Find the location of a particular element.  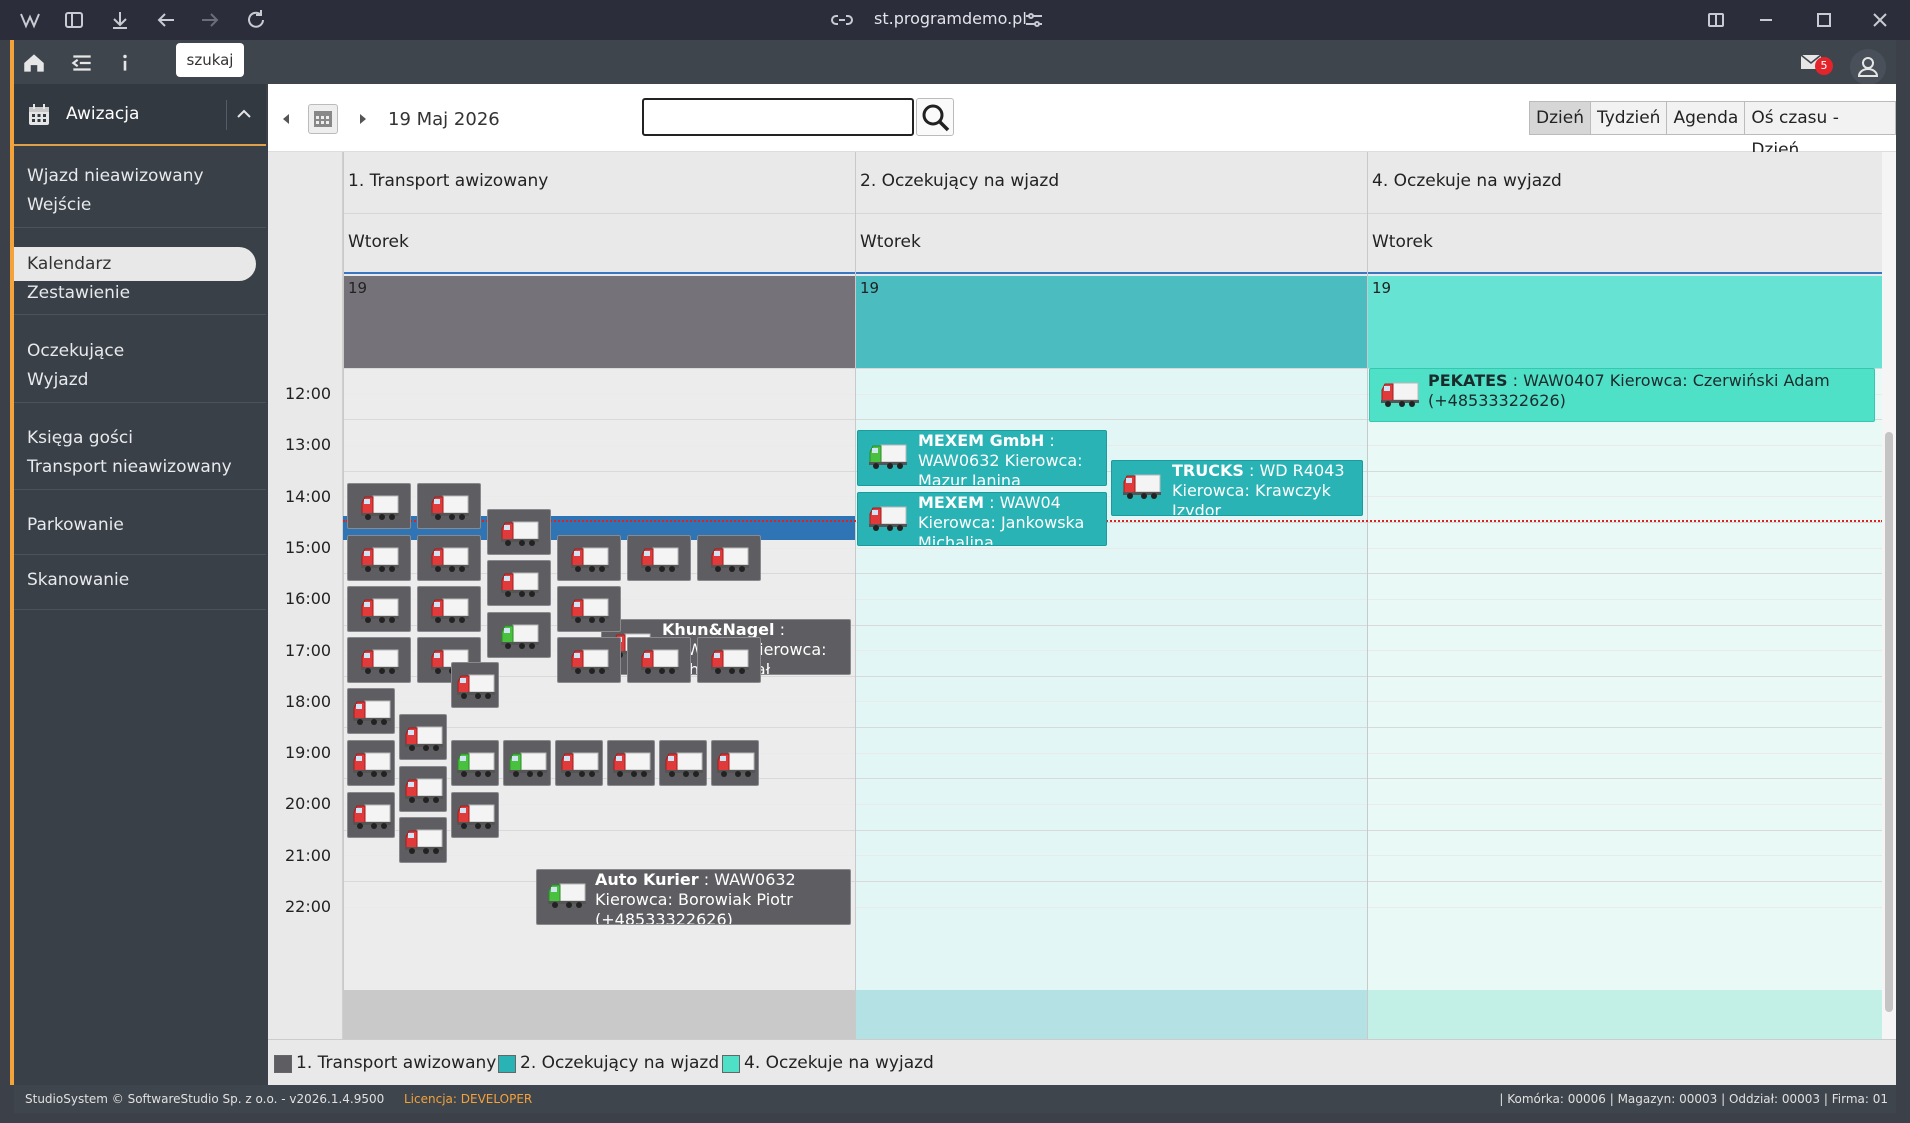

minimize-icon is located at coordinates (1766, 20).